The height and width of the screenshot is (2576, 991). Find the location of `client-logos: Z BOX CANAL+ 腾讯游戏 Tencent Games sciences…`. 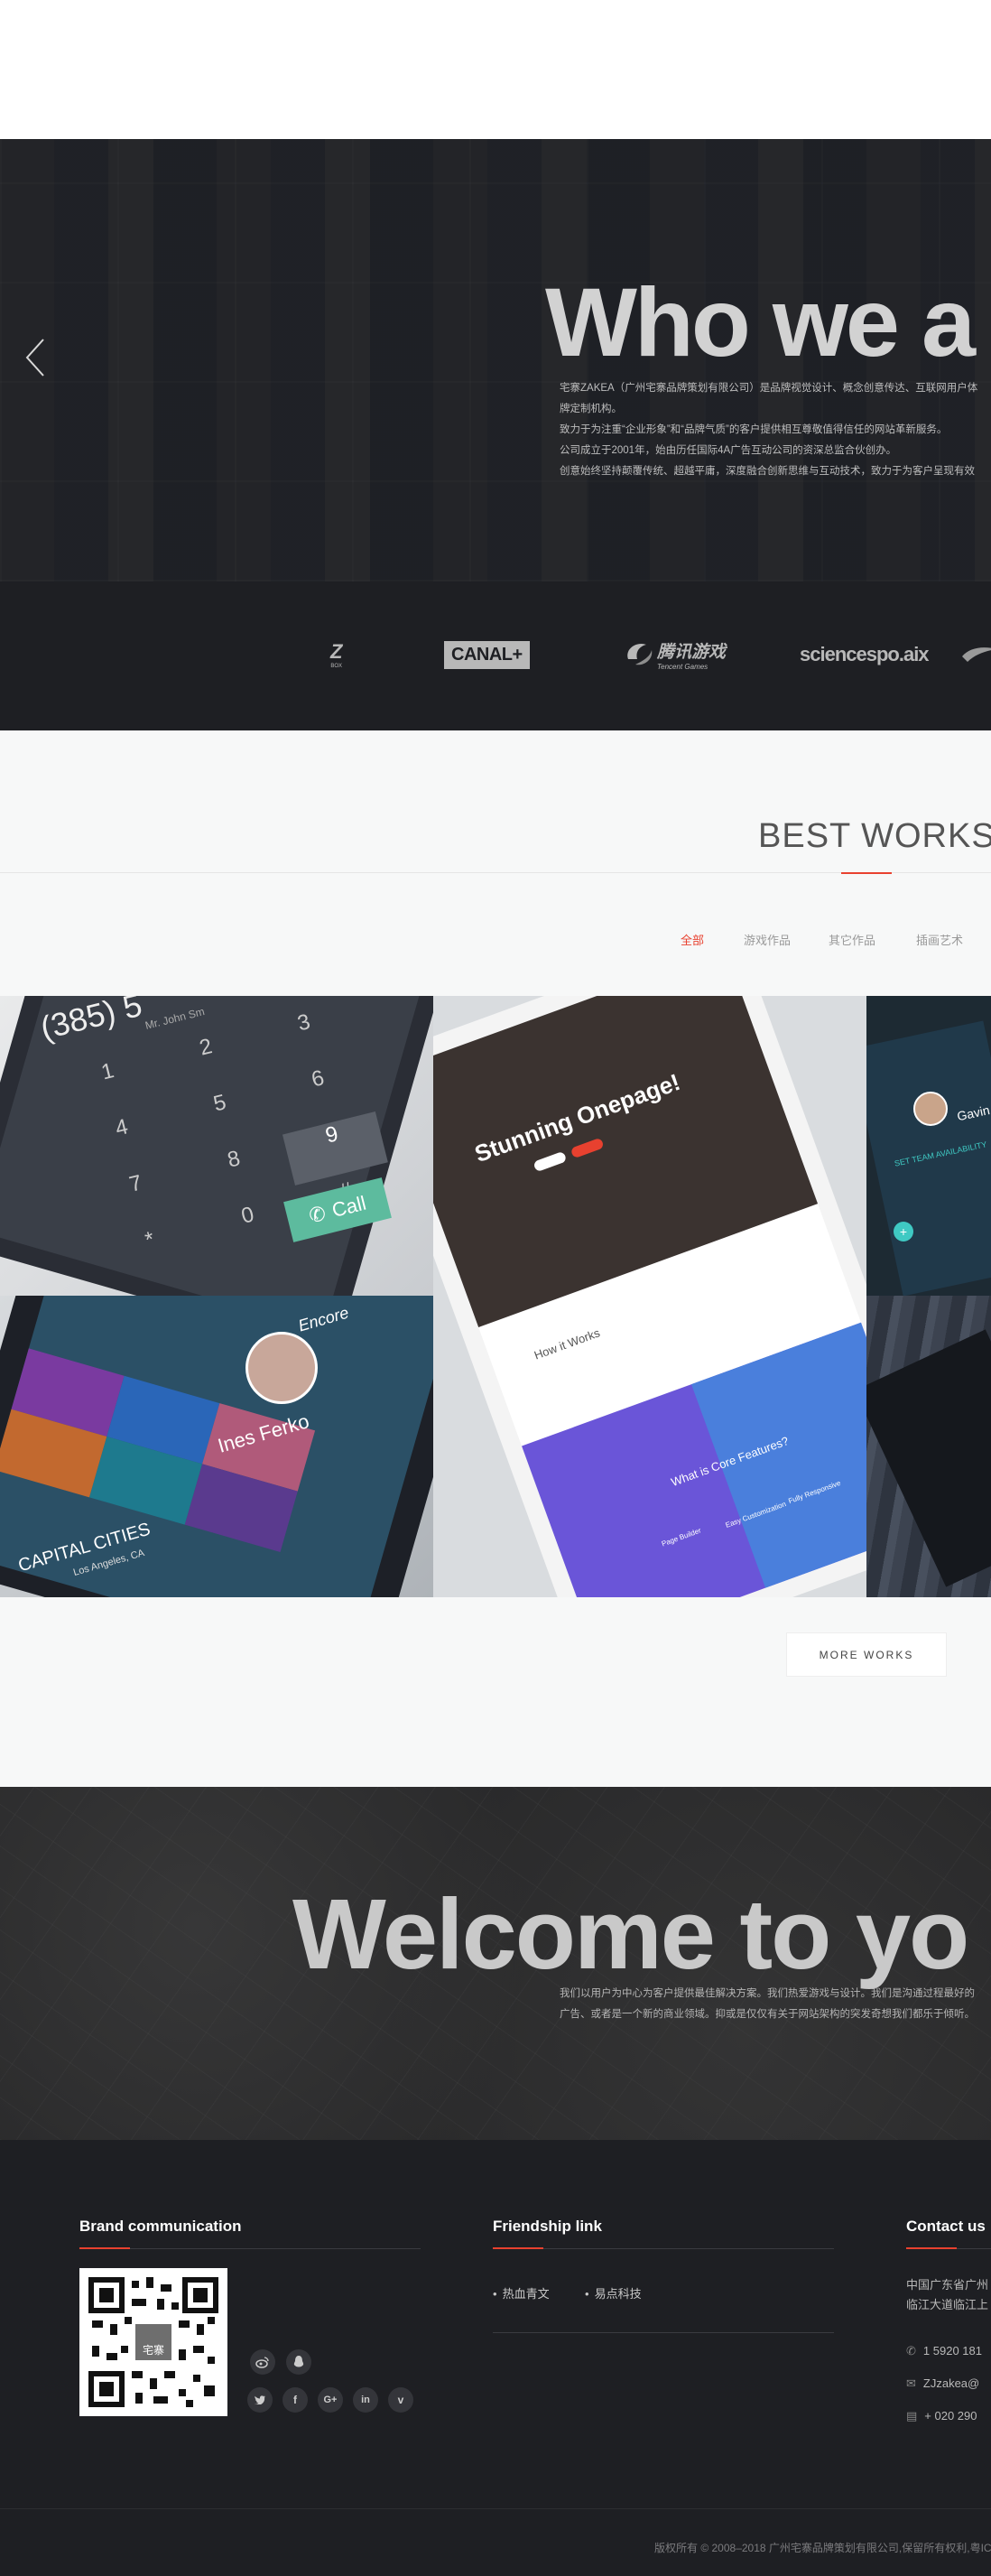

client-logos: Z BOX CANAL+ 腾讯游戏 Tencent Games sciences… is located at coordinates (495, 655).